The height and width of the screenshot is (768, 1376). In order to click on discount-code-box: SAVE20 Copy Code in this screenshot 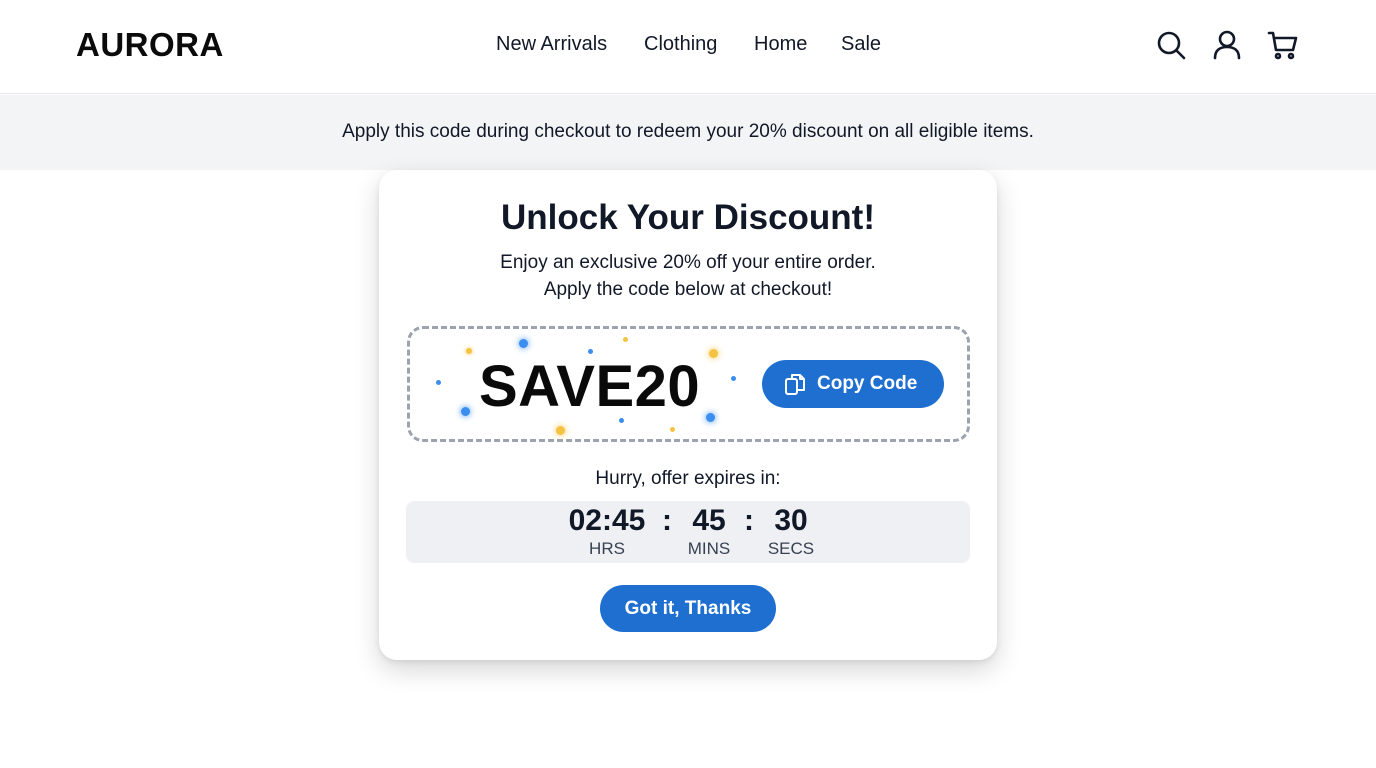, I will do `click(688, 384)`.